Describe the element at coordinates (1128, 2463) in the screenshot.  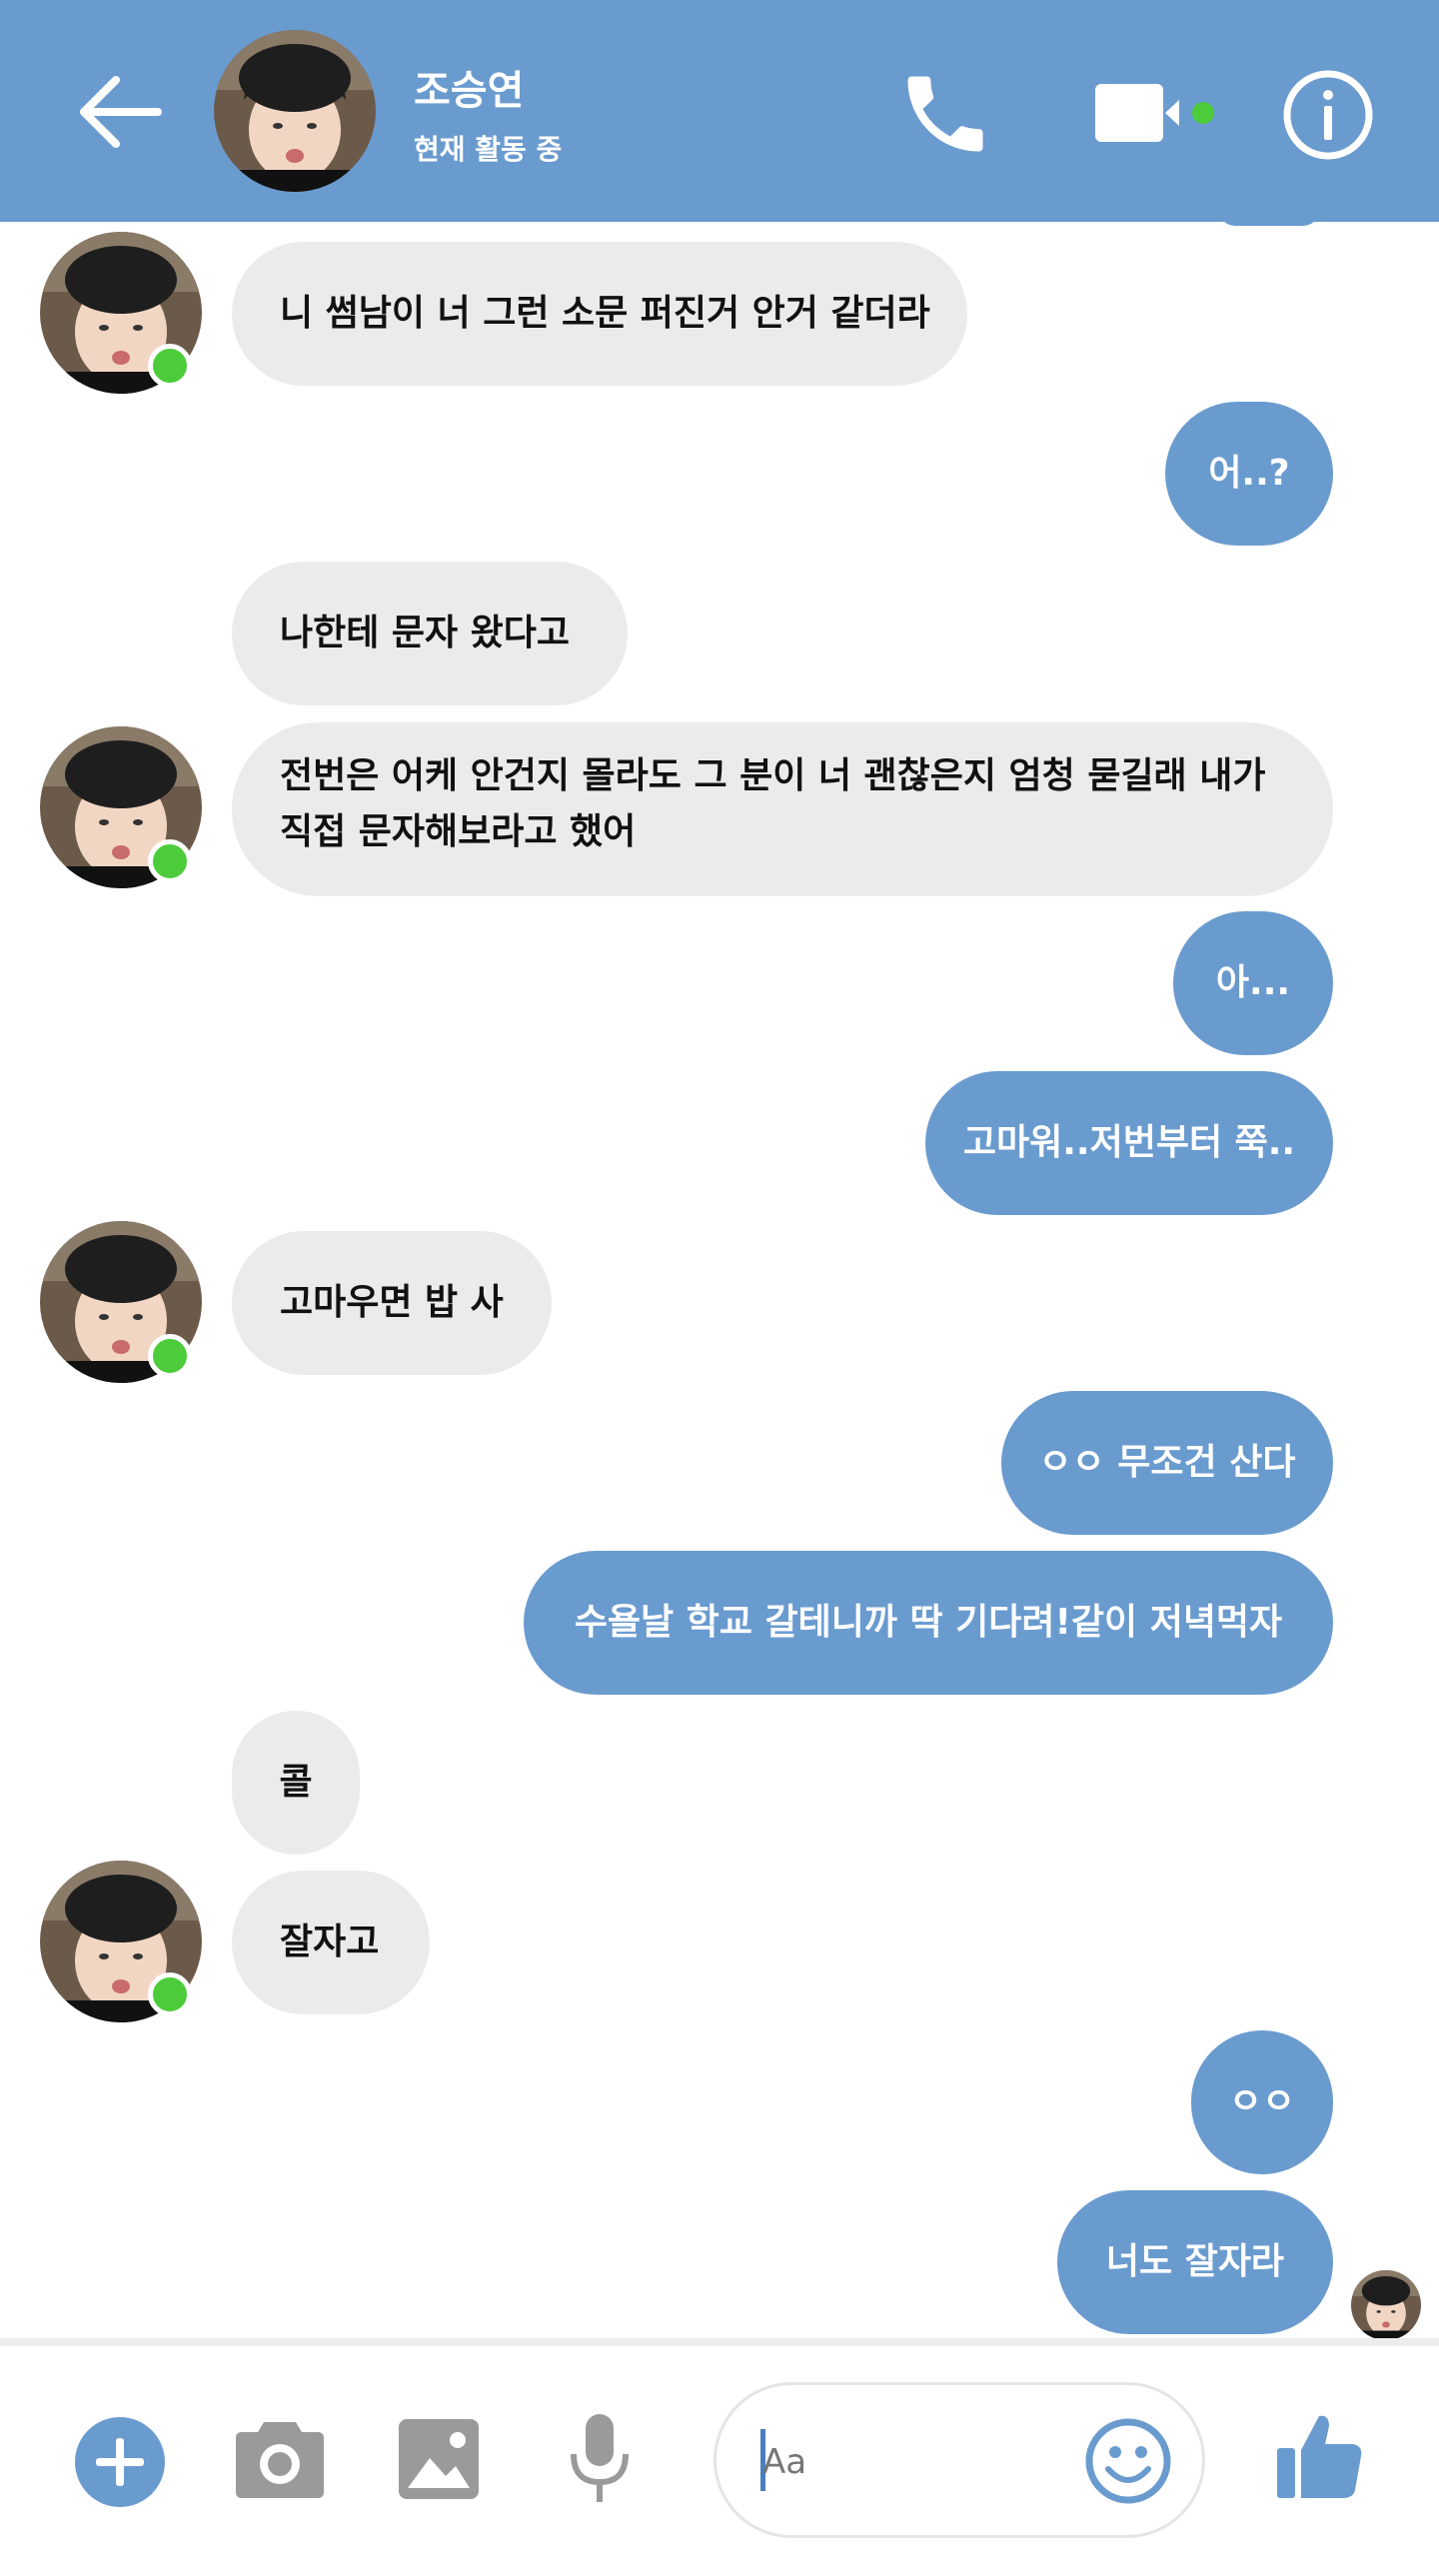
I see `emoji-icon` at that location.